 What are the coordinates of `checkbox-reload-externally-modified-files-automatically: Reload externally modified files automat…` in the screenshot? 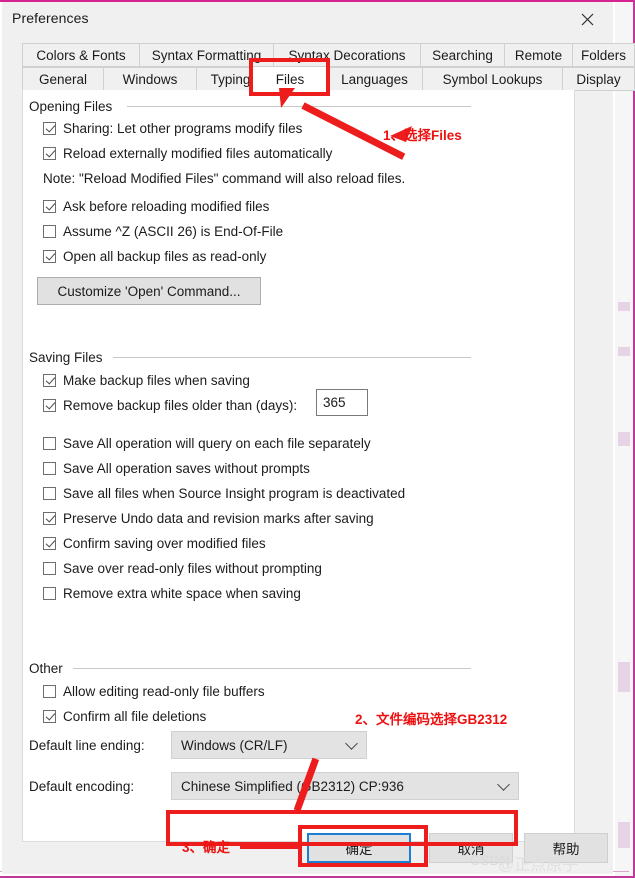 It's located at (187, 153).